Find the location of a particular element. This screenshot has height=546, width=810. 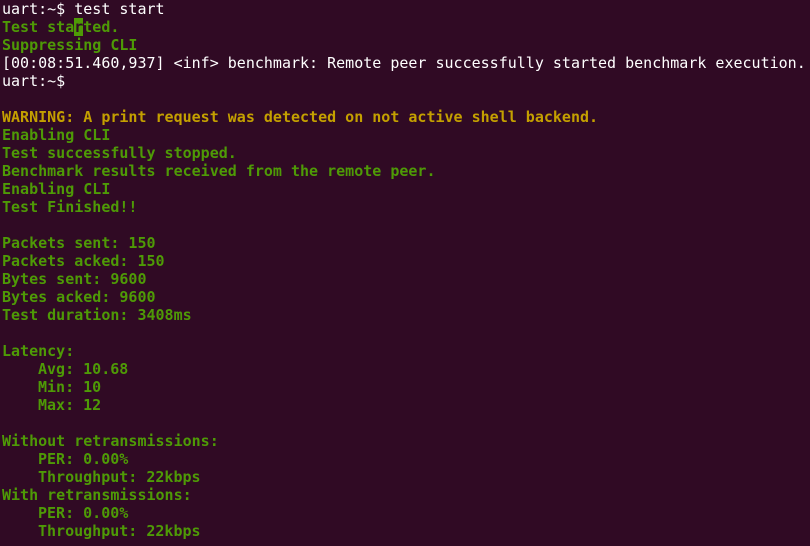

text-cursor: r is located at coordinates (79, 27).